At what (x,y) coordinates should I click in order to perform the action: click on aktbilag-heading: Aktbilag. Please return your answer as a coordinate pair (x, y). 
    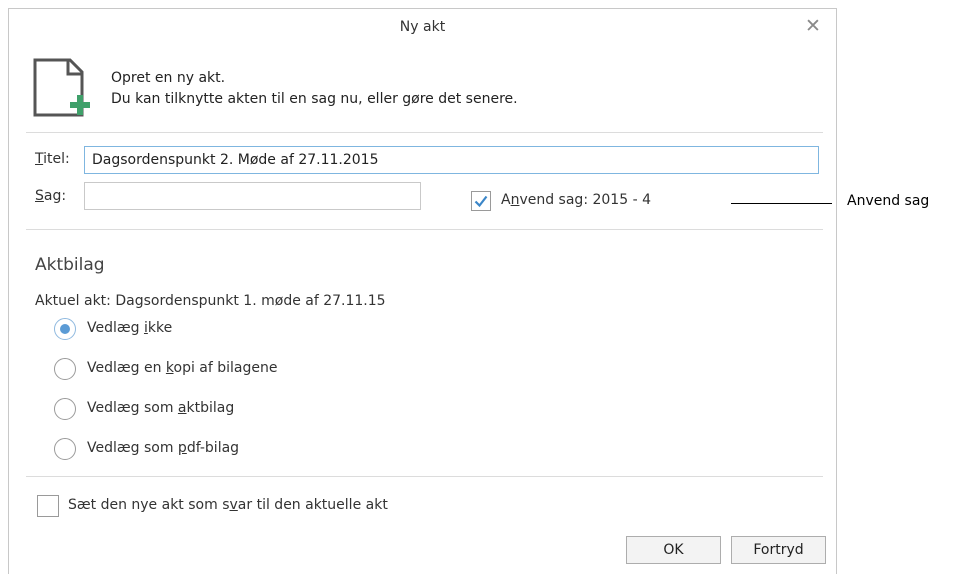
    Looking at the image, I should click on (70, 265).